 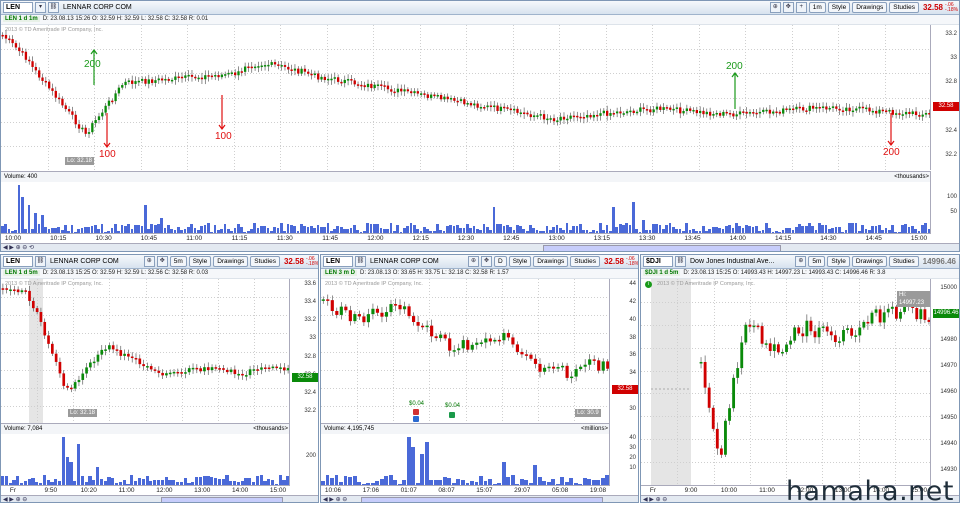 What do you see at coordinates (658, 261) in the screenshot?
I see `symbol-input: $DJI` at bounding box center [658, 261].